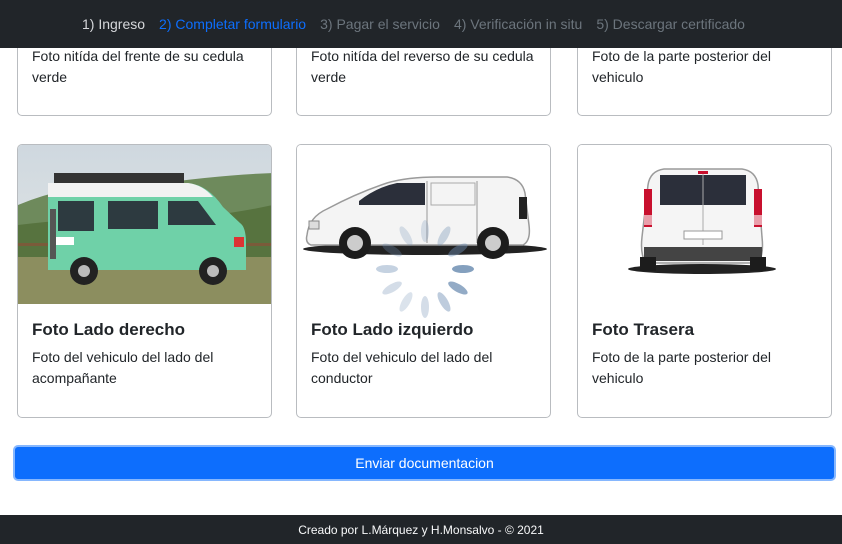  Describe the element at coordinates (232, 24) in the screenshot. I see `step-completar-formulario: 2) Completar formulario` at that location.